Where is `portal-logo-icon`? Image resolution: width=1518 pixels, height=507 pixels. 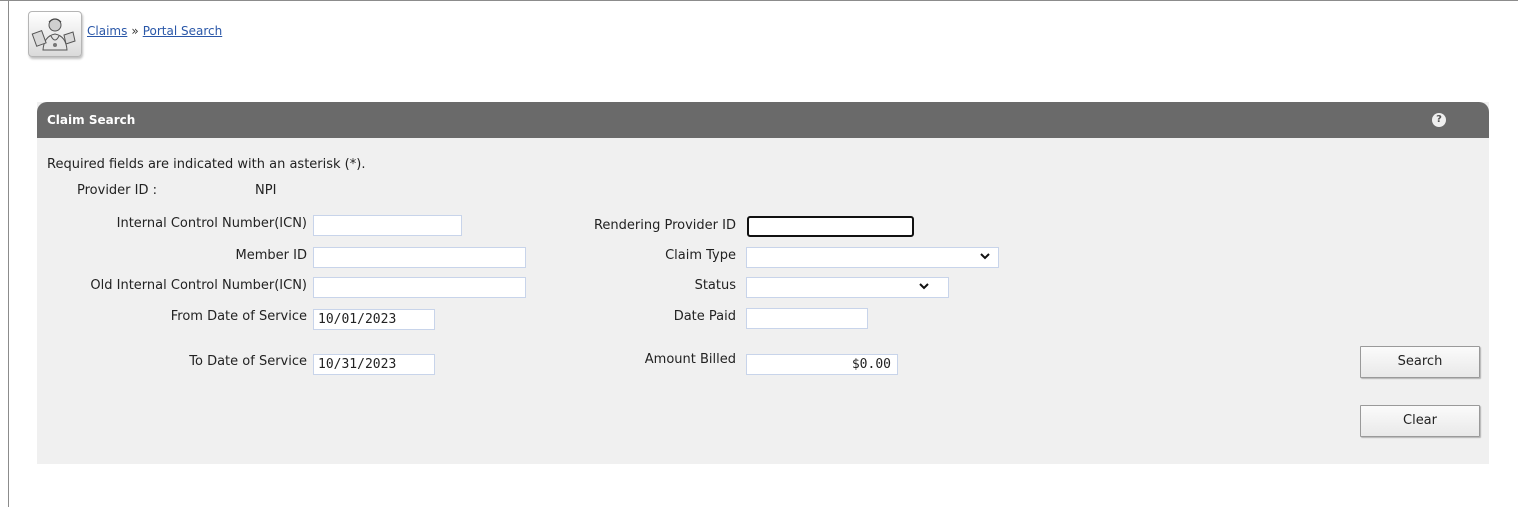
portal-logo-icon is located at coordinates (55, 34).